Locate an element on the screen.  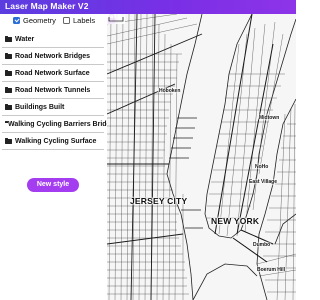
labels-toggle: Labels is located at coordinates (79, 20).